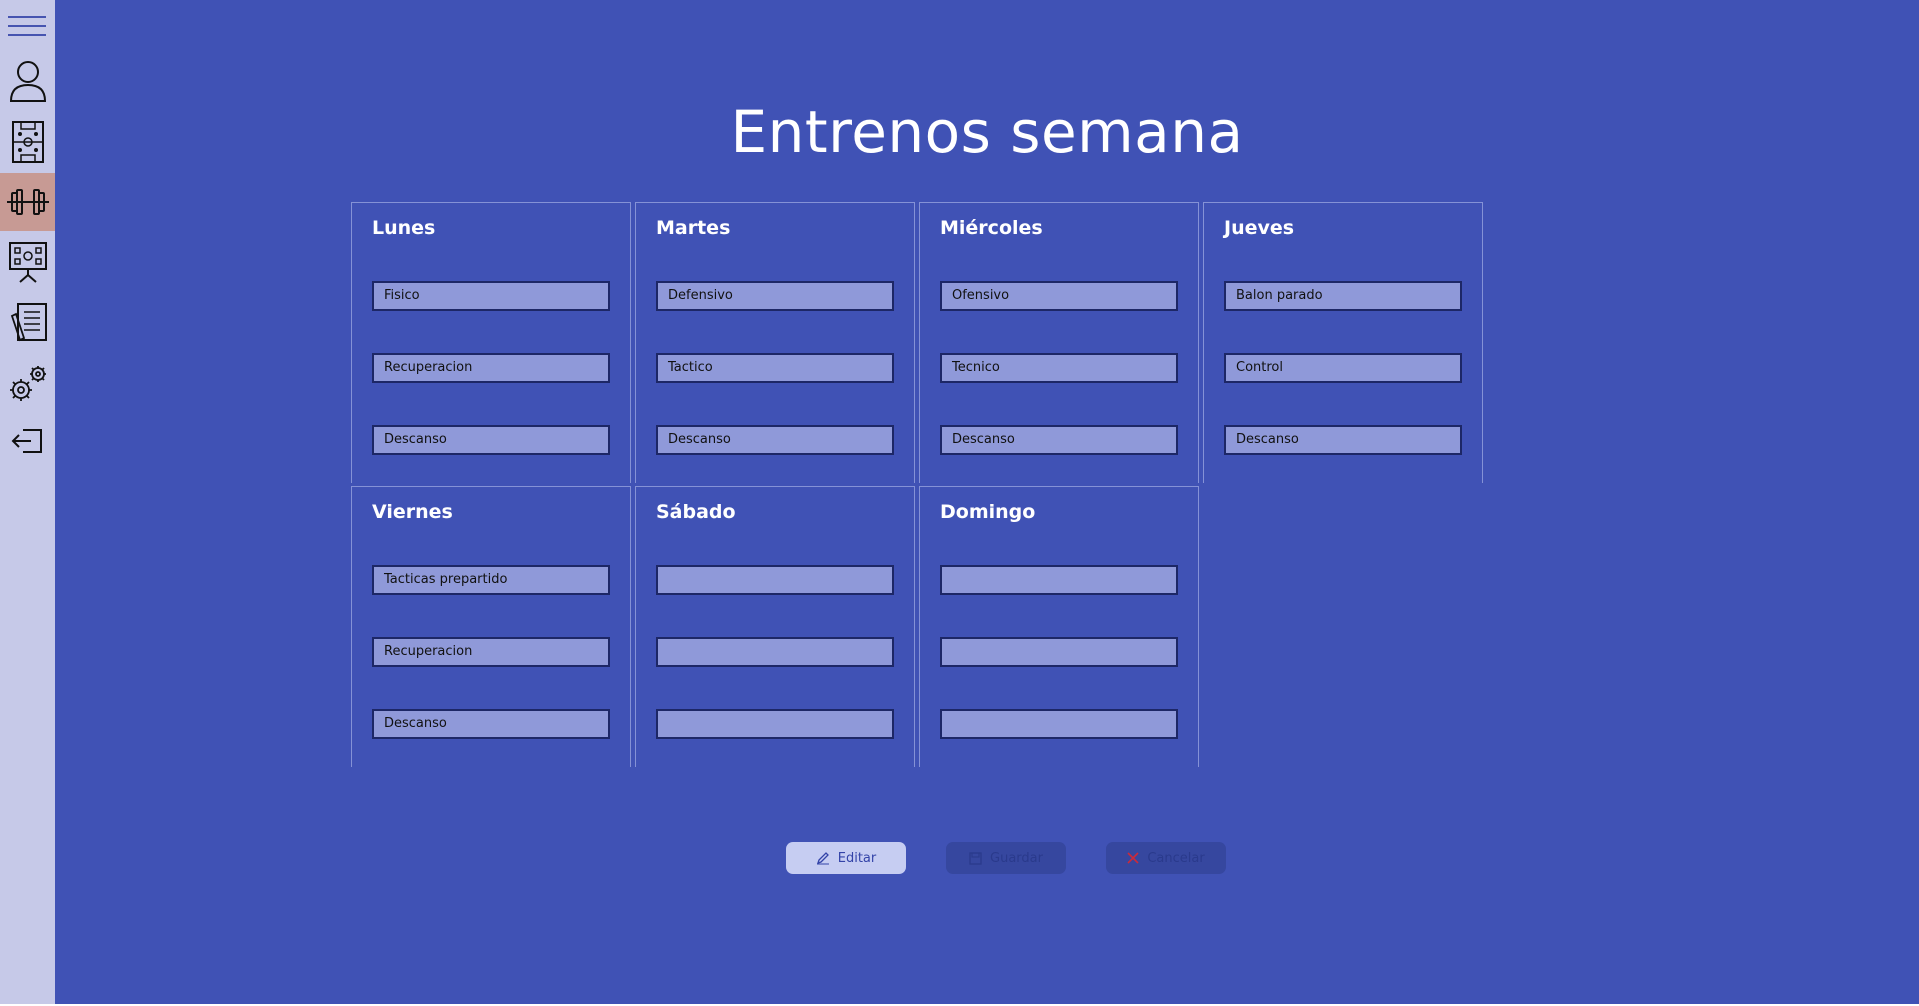 The width and height of the screenshot is (1919, 1006). What do you see at coordinates (412, 512) in the screenshot?
I see `day-name: Viernes` at bounding box center [412, 512].